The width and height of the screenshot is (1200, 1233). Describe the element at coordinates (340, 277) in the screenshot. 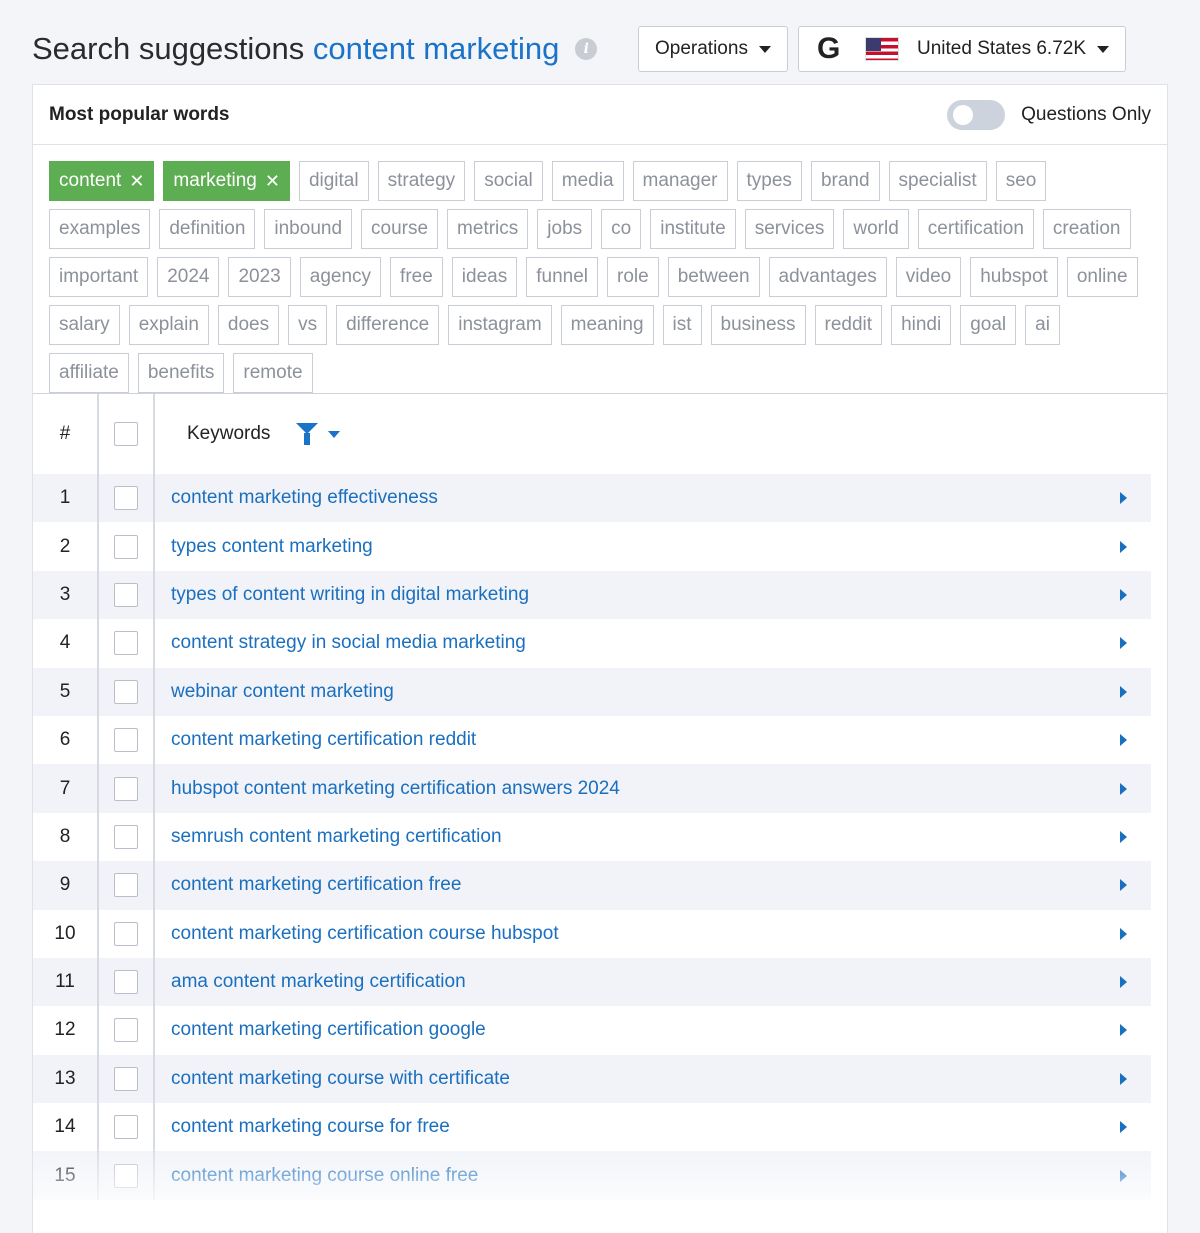

I see `word-tag: agency` at that location.